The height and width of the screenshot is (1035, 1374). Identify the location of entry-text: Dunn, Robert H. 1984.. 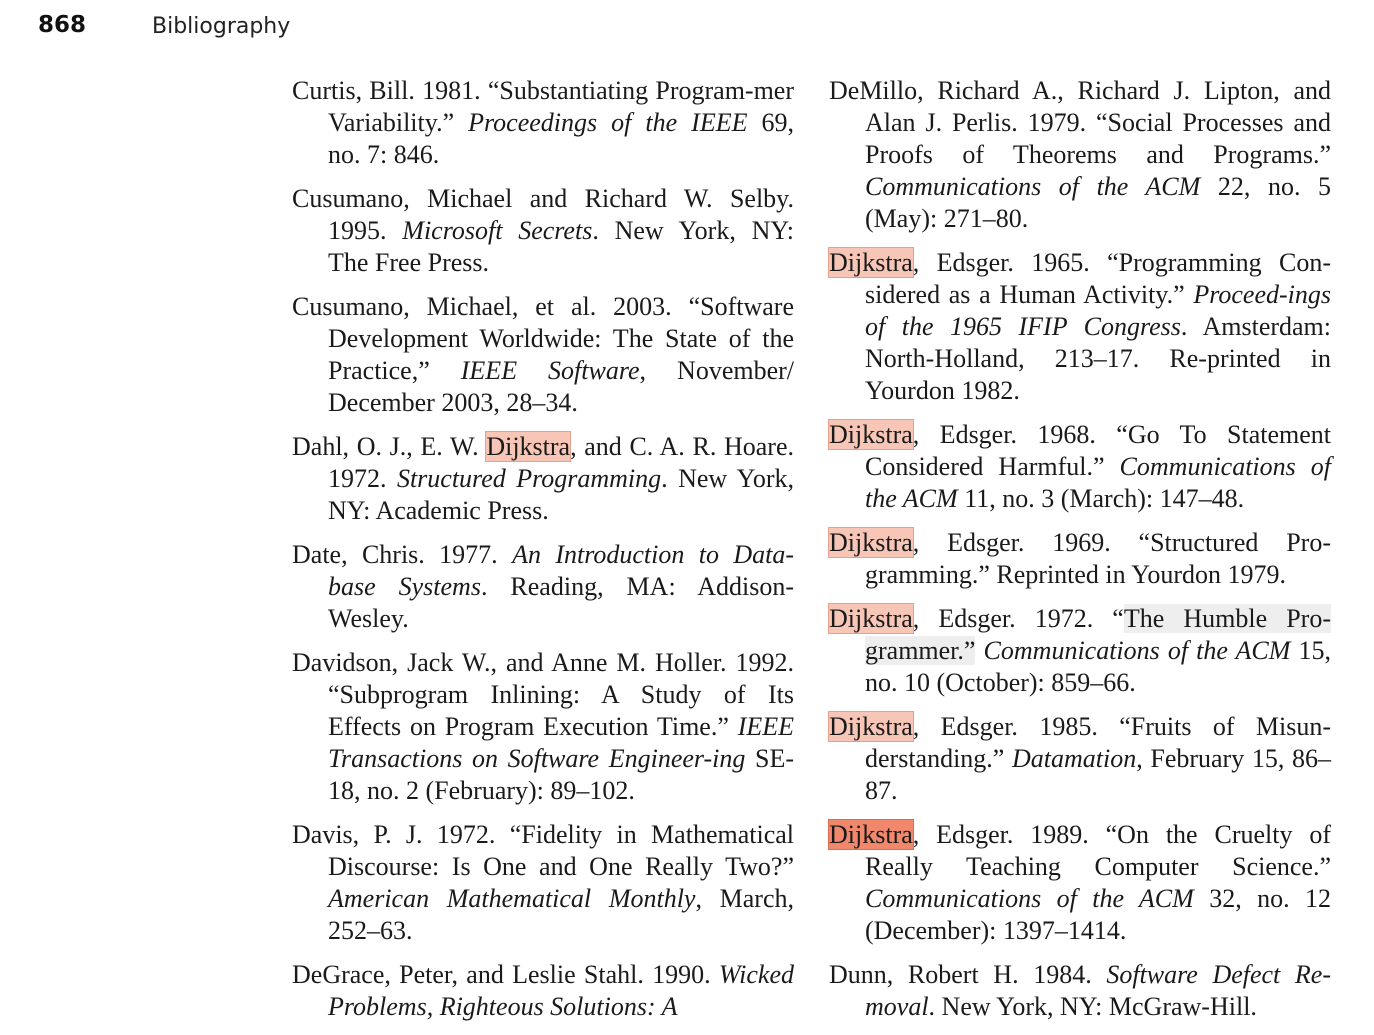
(968, 974).